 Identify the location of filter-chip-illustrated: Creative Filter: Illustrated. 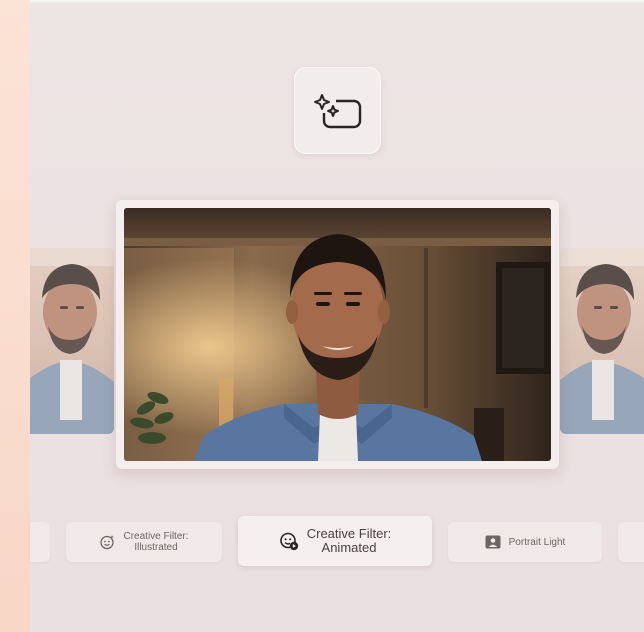
(144, 542).